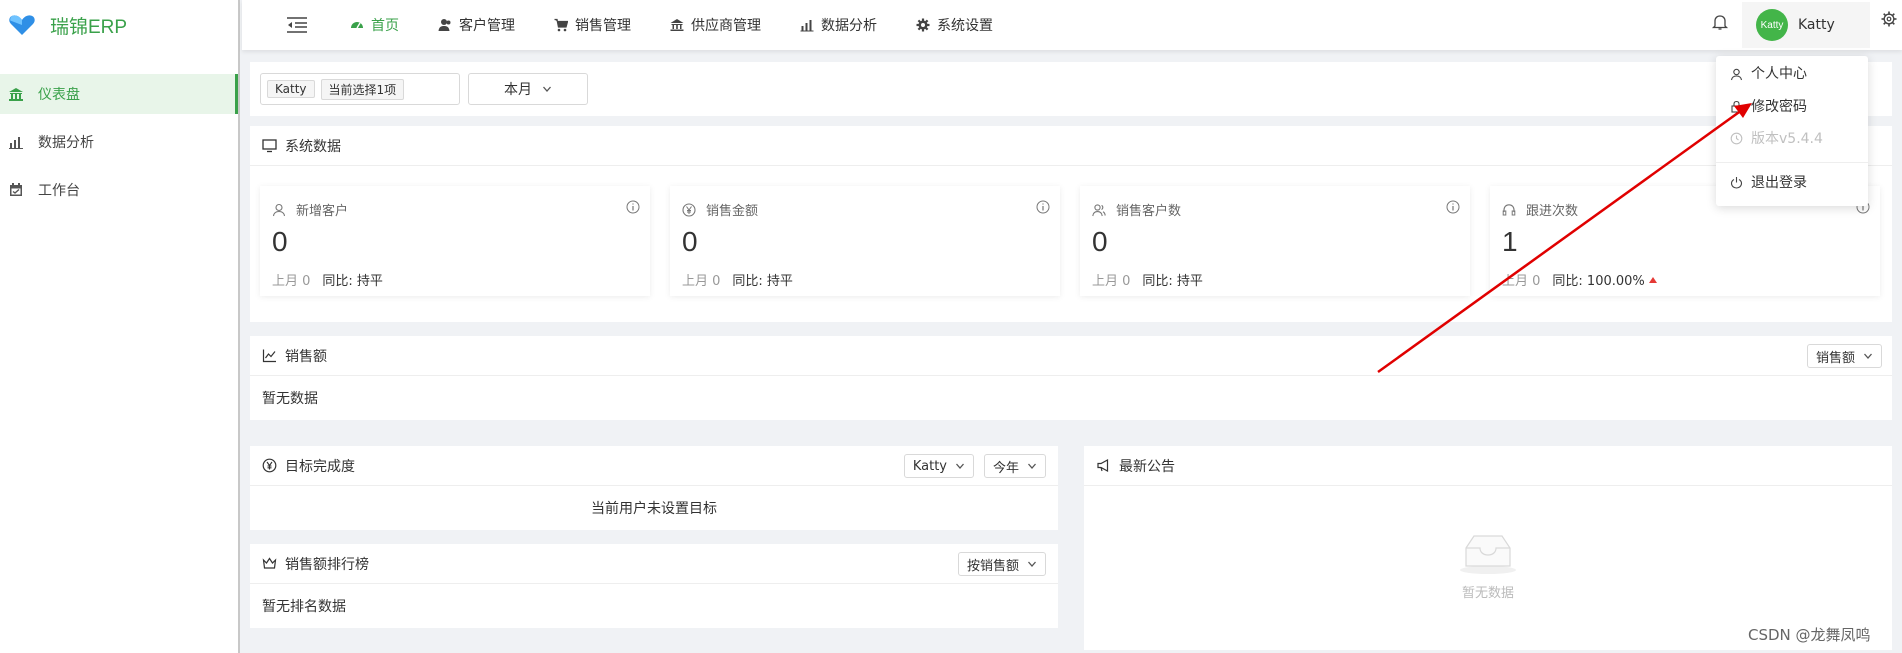 The width and height of the screenshot is (1902, 653). Describe the element at coordinates (1488, 466) in the screenshot. I see `panel-header: 最新公告` at that location.